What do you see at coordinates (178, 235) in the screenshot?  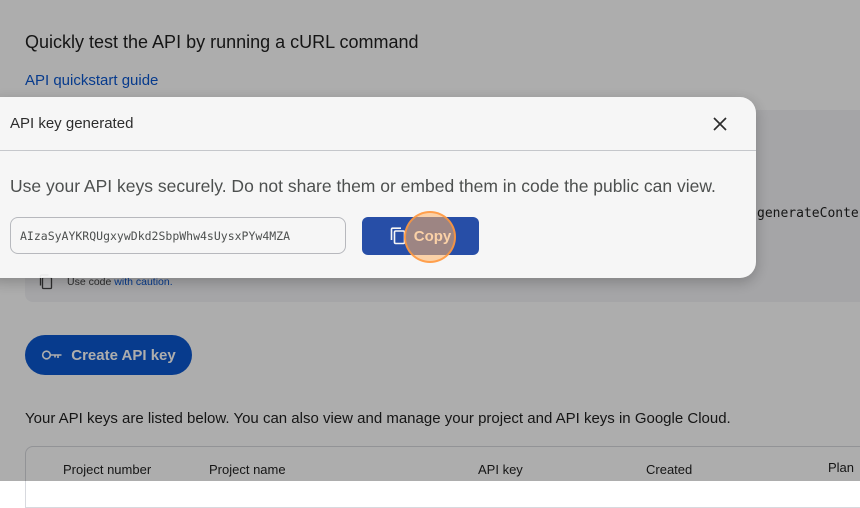 I see `api-key-field` at bounding box center [178, 235].